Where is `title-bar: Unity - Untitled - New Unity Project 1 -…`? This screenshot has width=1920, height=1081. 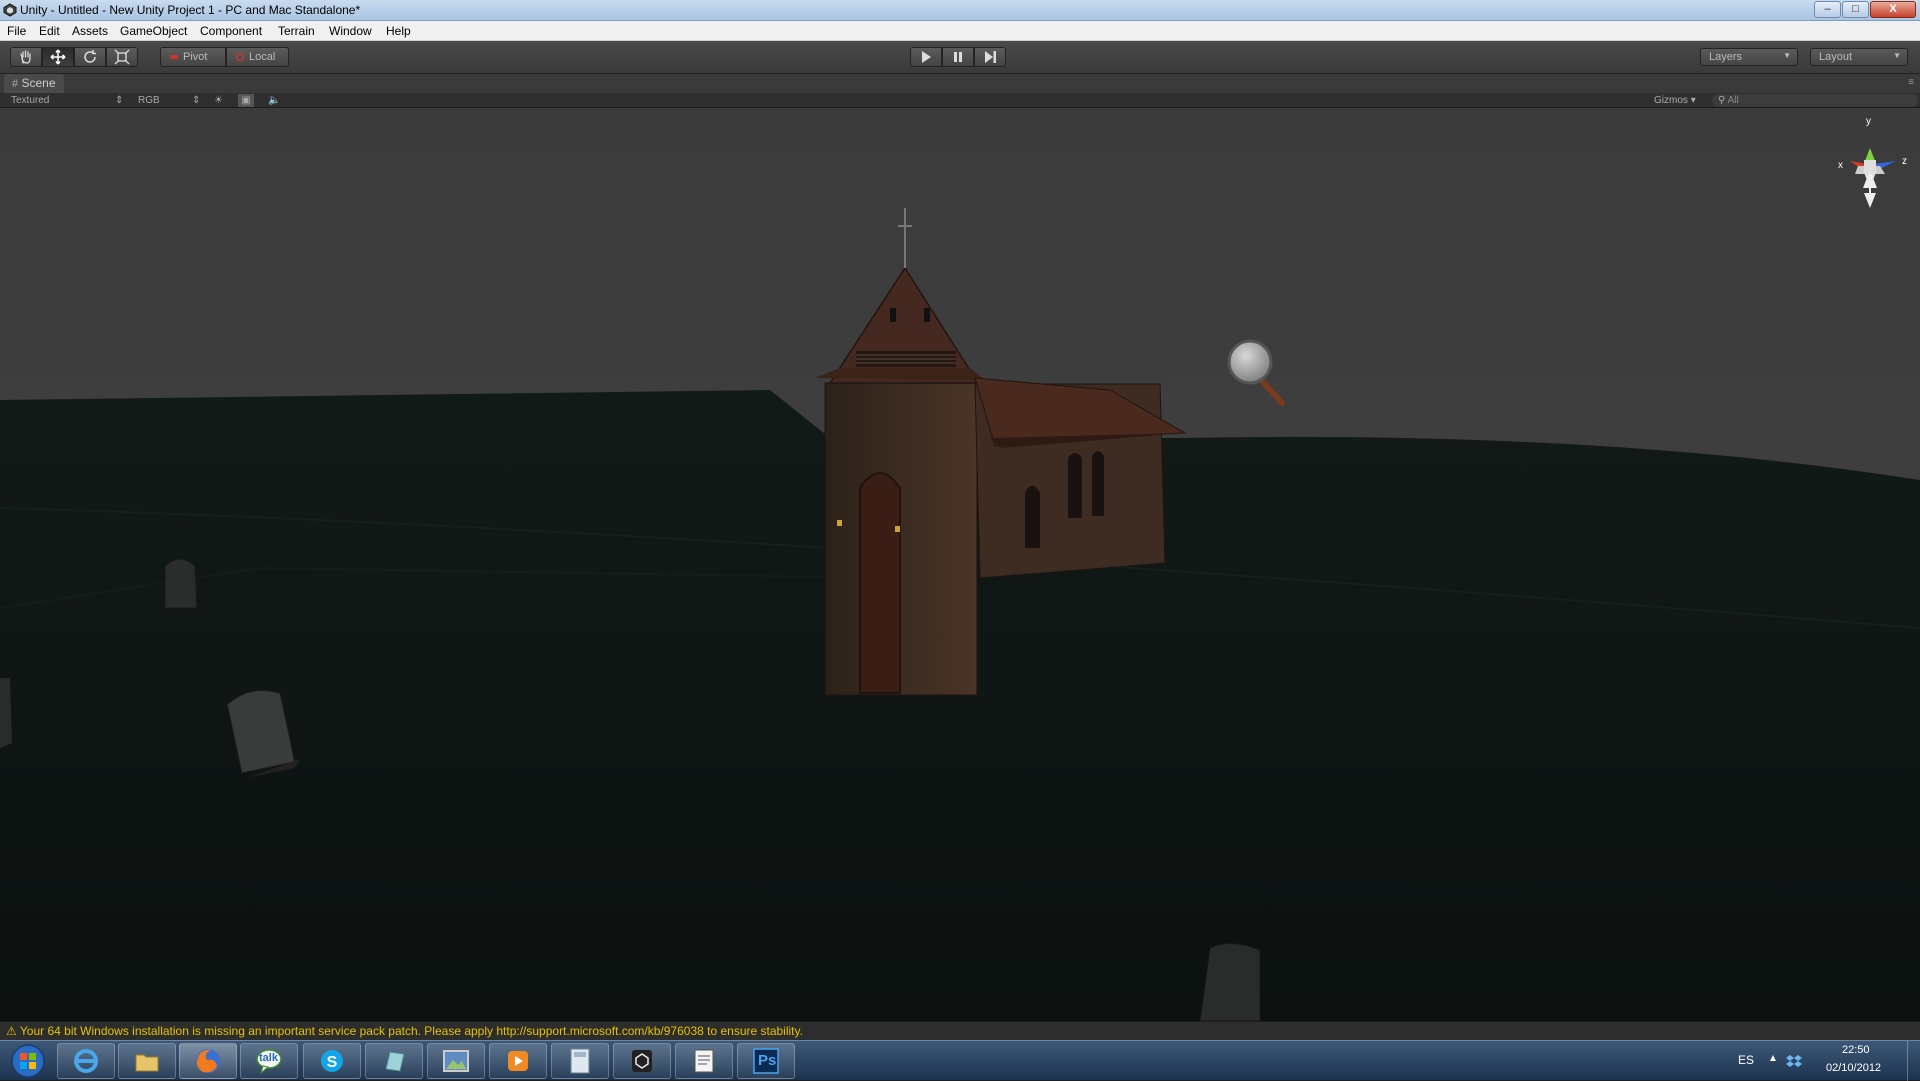 title-bar: Unity - Untitled - New Unity Project 1 -… is located at coordinates (960, 10).